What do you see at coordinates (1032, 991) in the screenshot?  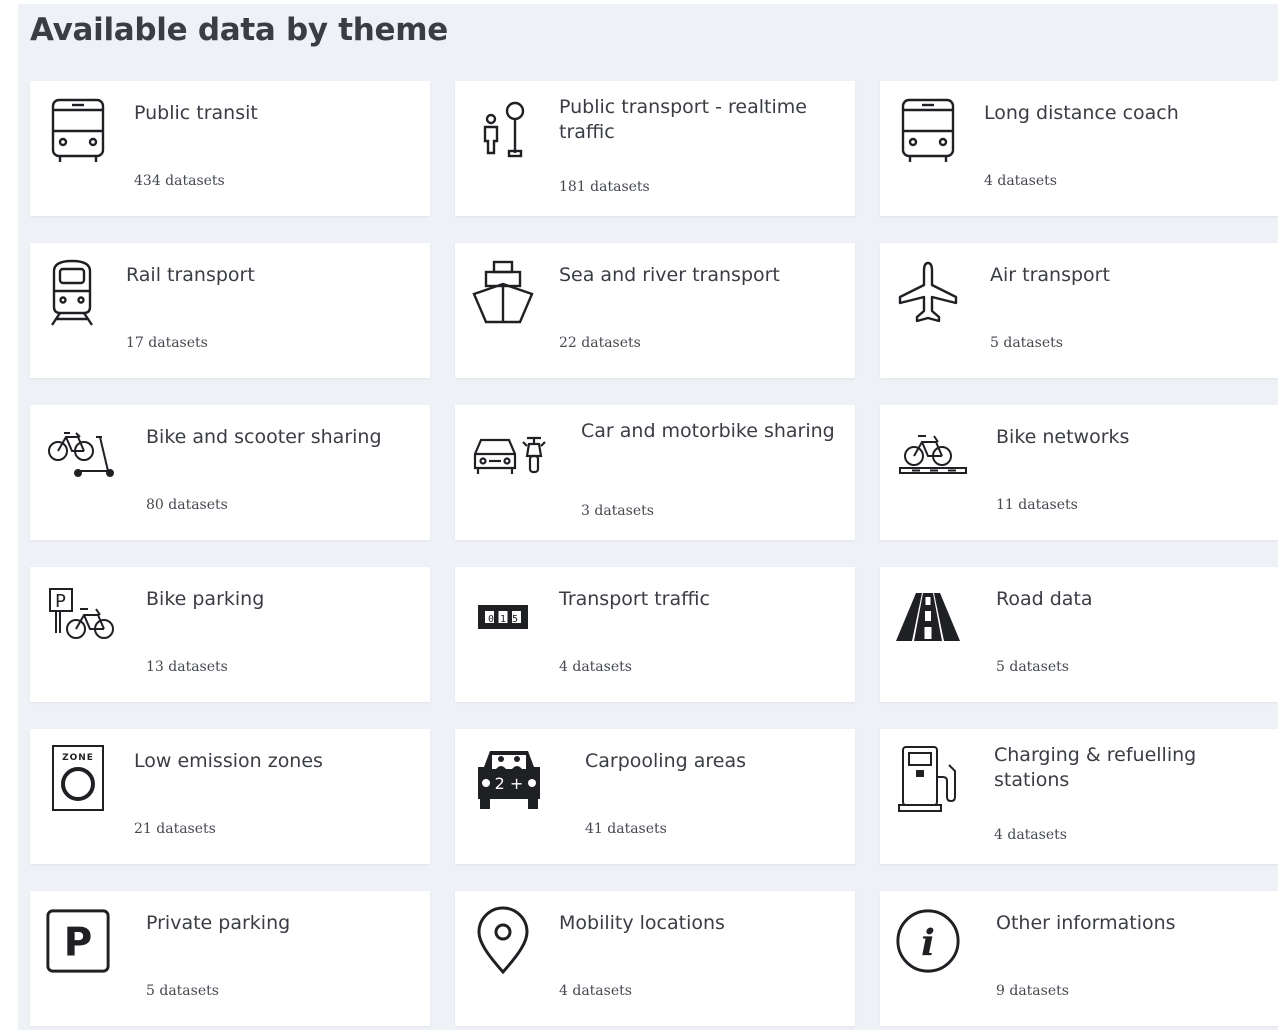 I see `theme-count: 9 datasets` at bounding box center [1032, 991].